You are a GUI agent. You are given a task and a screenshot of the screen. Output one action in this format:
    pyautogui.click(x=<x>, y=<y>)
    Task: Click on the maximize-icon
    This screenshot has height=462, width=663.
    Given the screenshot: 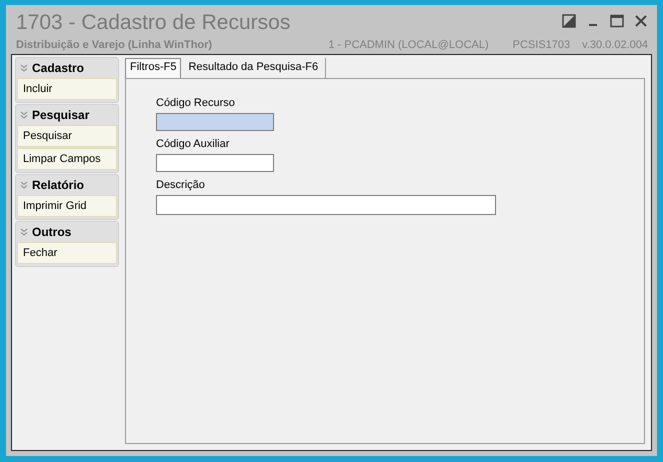 What is the action you would take?
    pyautogui.click(x=617, y=21)
    